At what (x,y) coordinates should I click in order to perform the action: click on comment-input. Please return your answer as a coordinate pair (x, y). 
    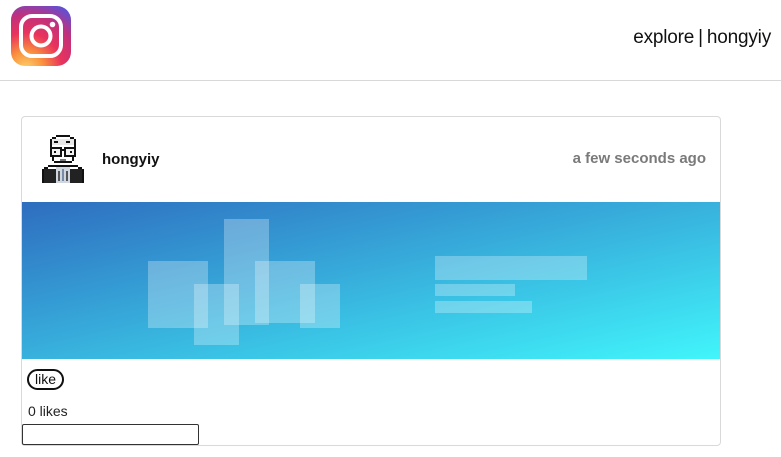
    Looking at the image, I should click on (110, 434).